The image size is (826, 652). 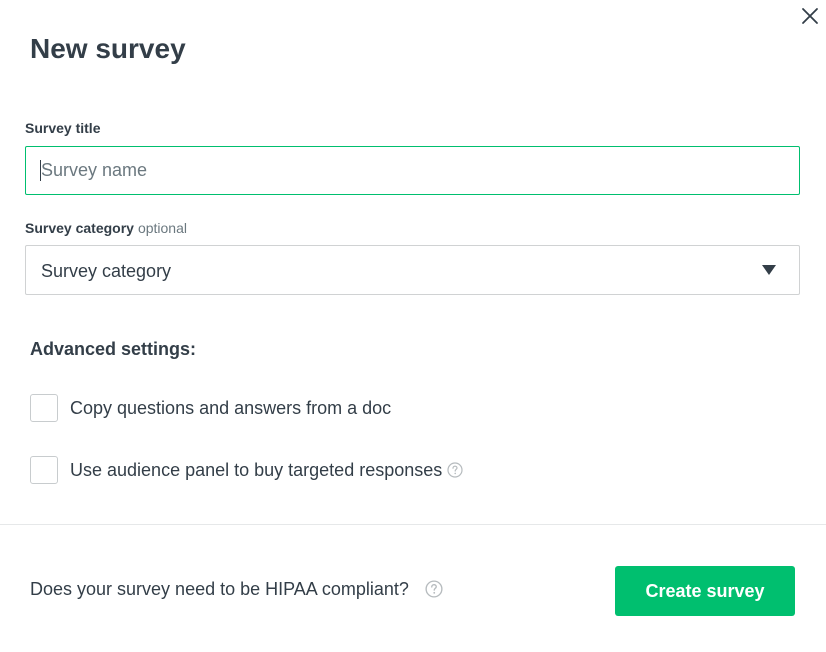 I want to click on audience-panel-checkbox, so click(x=44, y=470).